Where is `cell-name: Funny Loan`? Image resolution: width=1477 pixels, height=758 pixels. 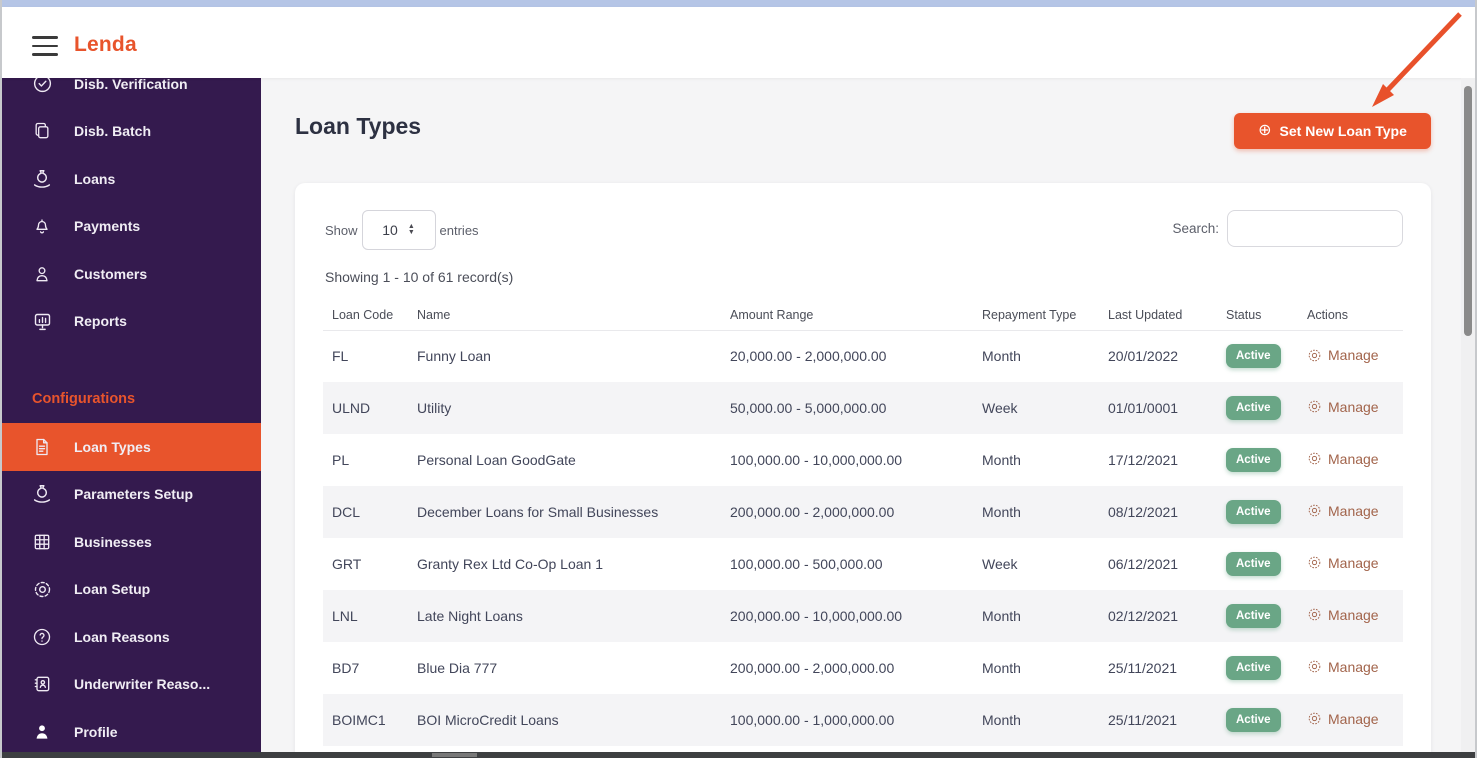 cell-name: Funny Loan is located at coordinates (454, 356).